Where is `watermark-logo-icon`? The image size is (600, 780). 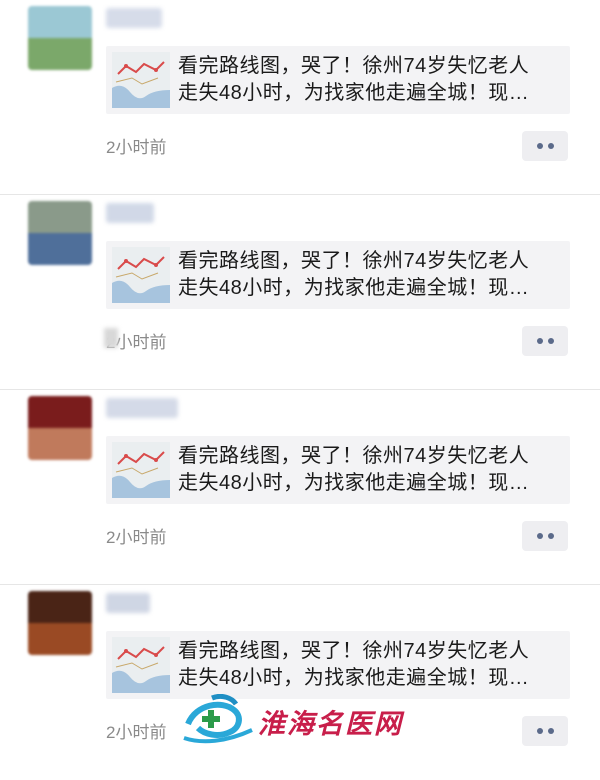
watermark-logo-icon is located at coordinates (218, 718).